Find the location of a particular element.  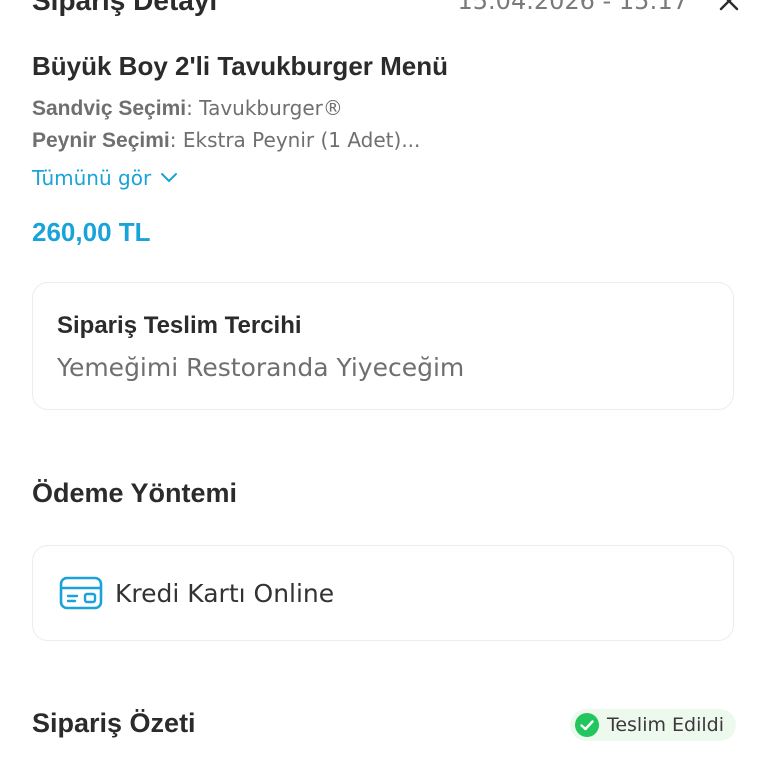

payment-method-card: Kredi Kartı Online is located at coordinates (383, 593).